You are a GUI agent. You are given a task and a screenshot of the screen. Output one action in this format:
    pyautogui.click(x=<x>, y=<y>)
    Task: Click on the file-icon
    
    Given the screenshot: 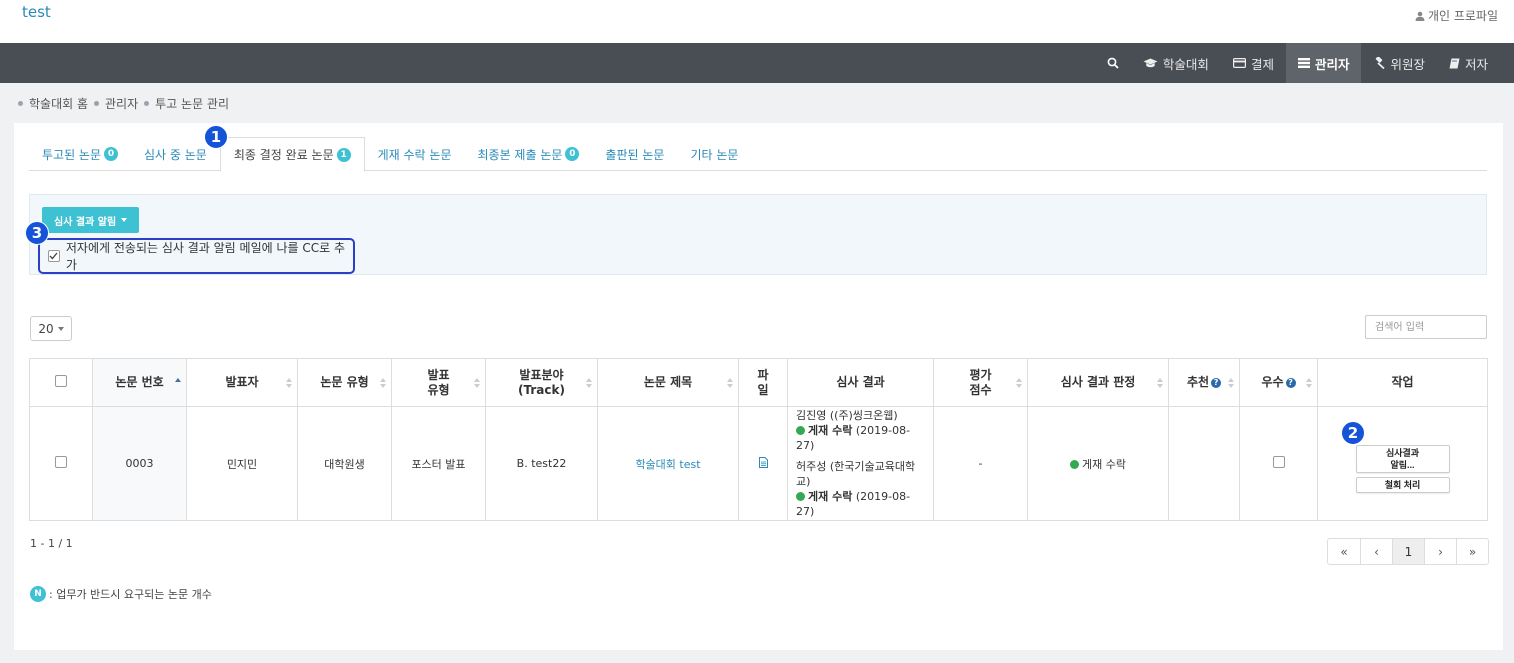 What is the action you would take?
    pyautogui.click(x=763, y=462)
    